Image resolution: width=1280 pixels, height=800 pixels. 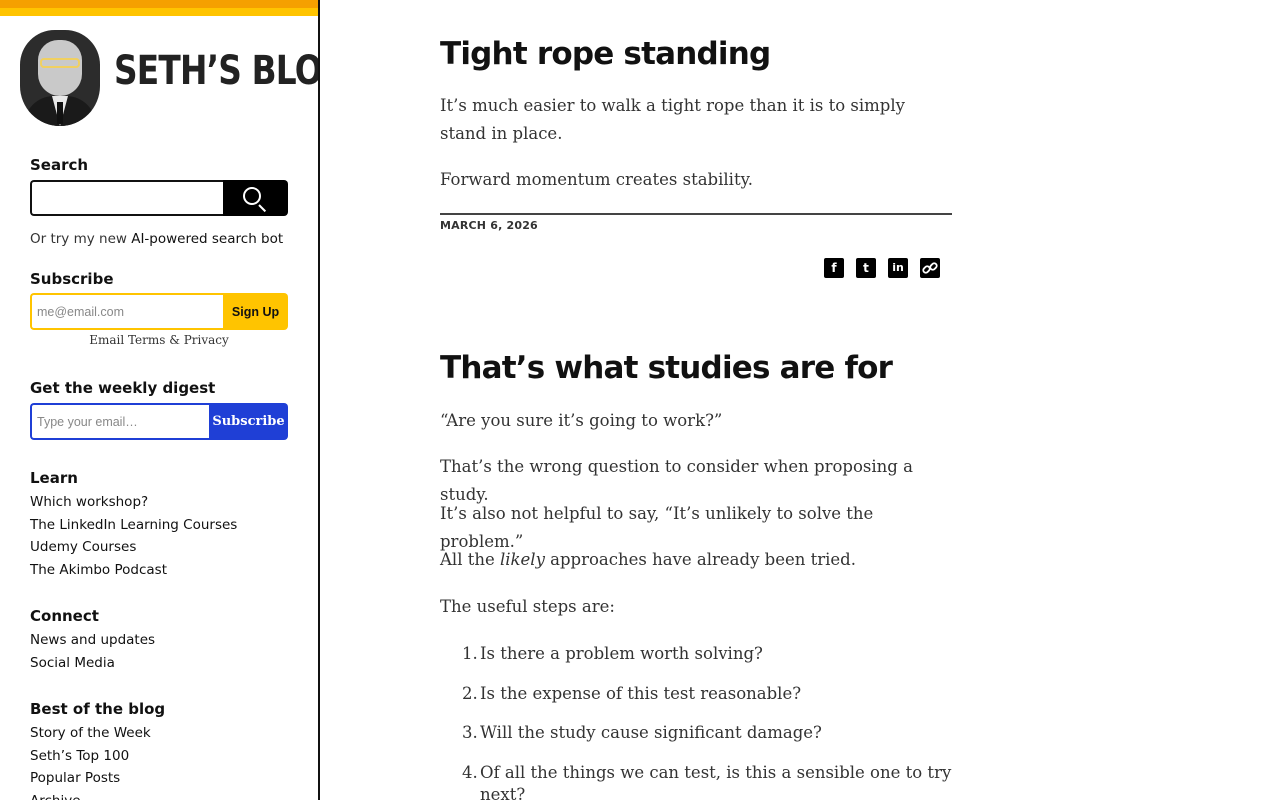 I want to click on ai-search-note: Or try my new AI-powered search bot, so click(x=157, y=239).